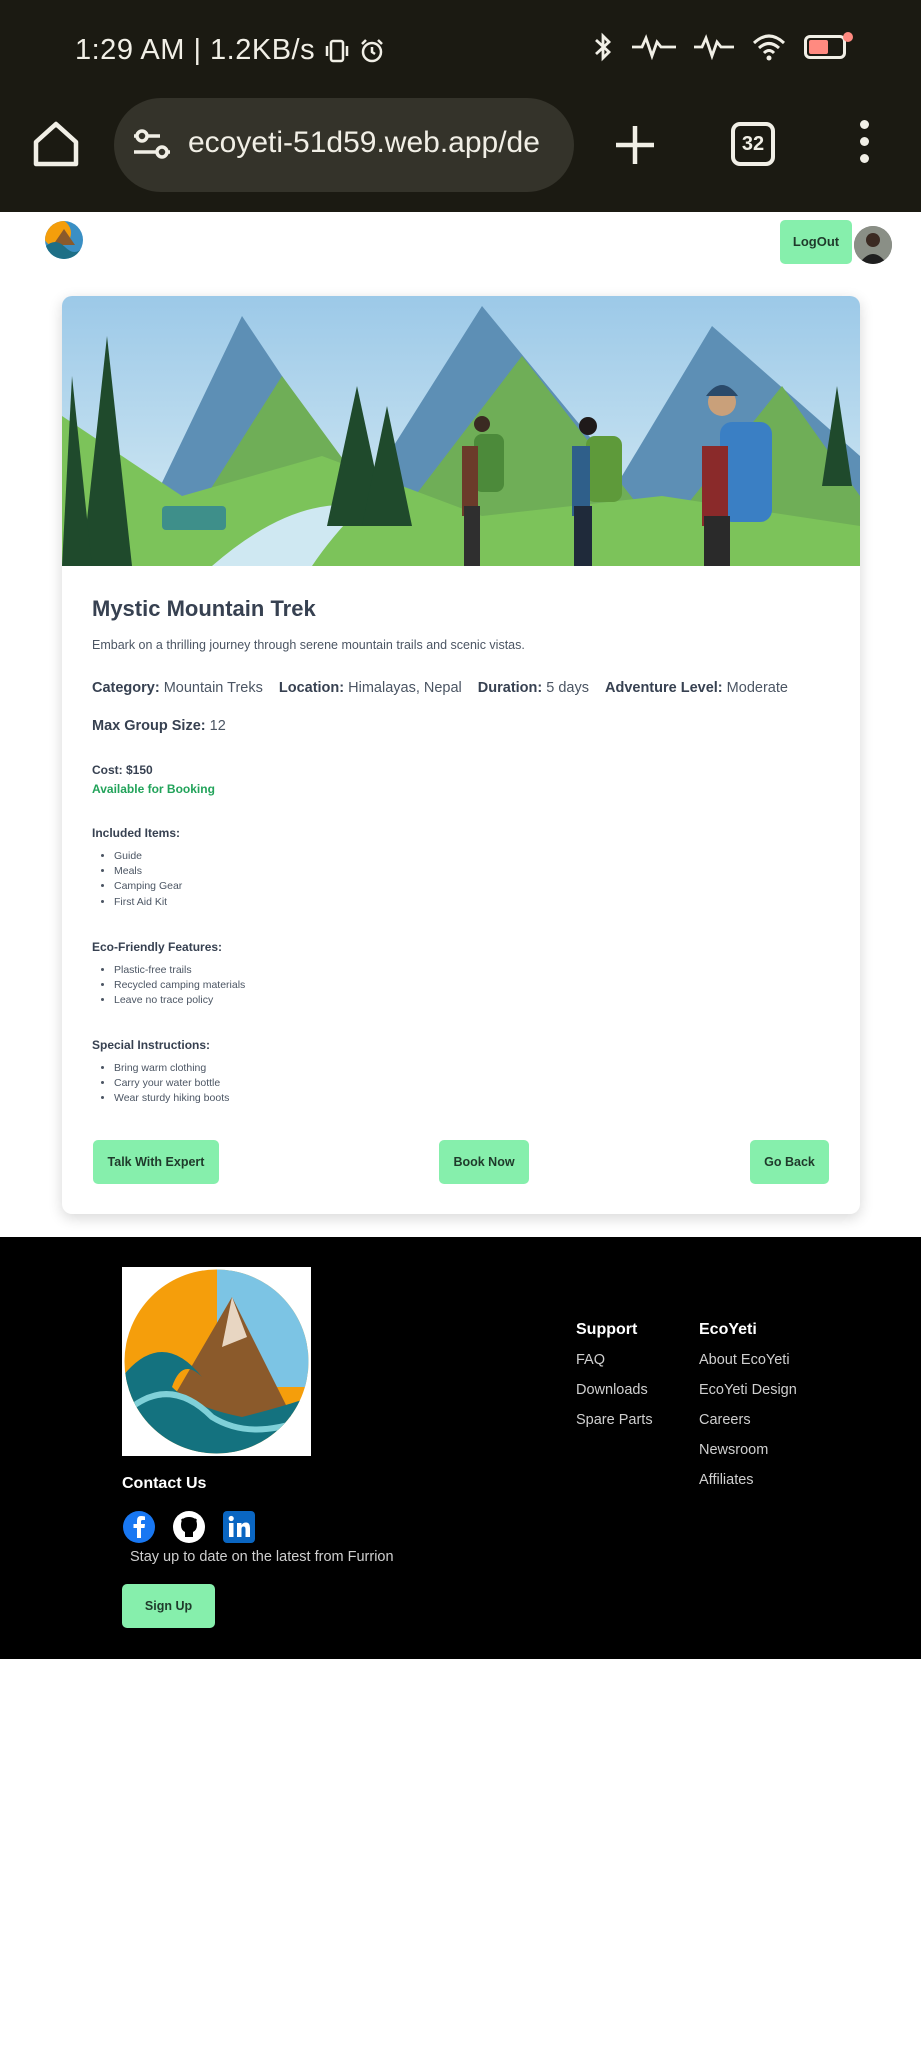 The width and height of the screenshot is (921, 2048). I want to click on support-title: Support, so click(607, 1329).